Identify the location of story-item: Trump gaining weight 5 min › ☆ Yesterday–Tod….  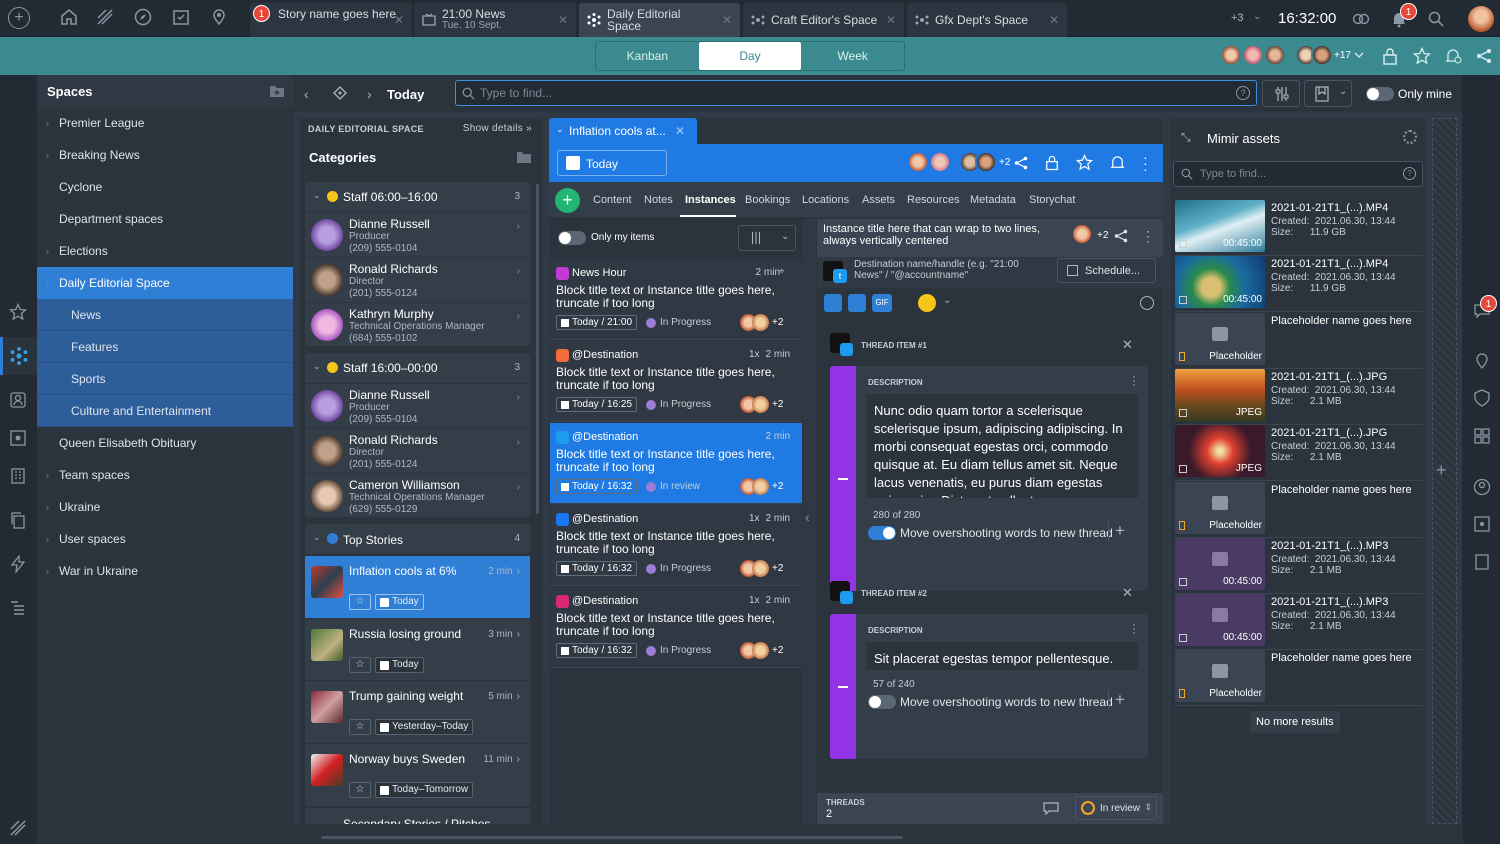
(417, 711).